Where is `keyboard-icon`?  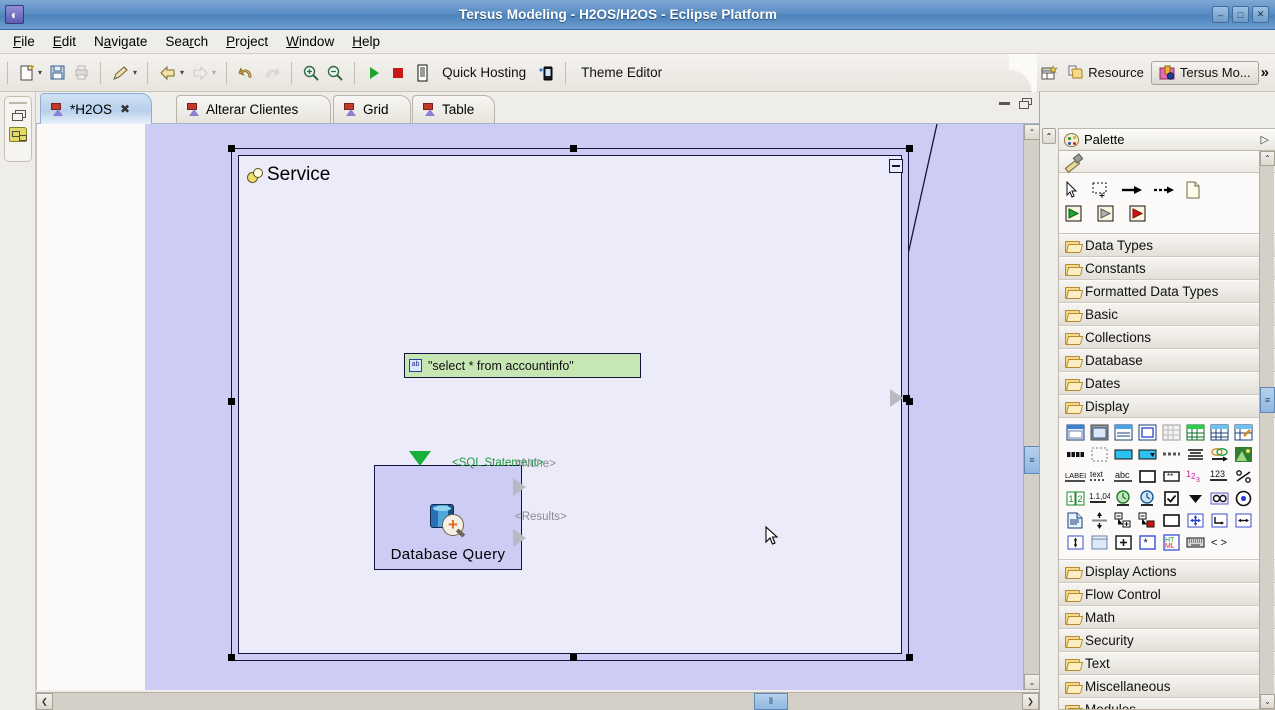
keyboard-icon is located at coordinates (1195, 542).